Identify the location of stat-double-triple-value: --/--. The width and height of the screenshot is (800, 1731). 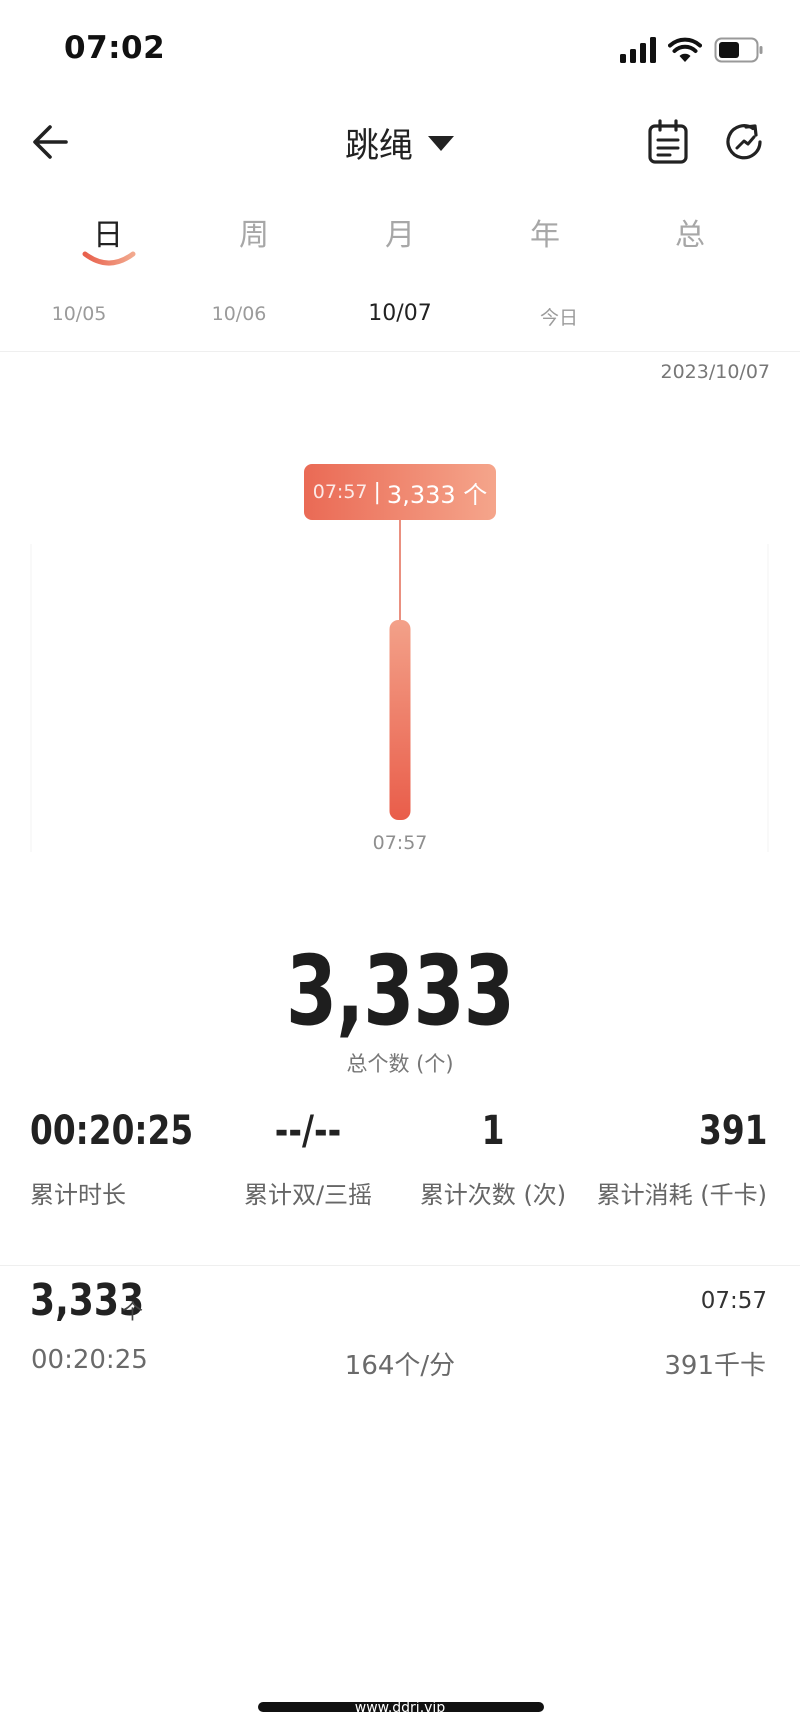
(308, 1131).